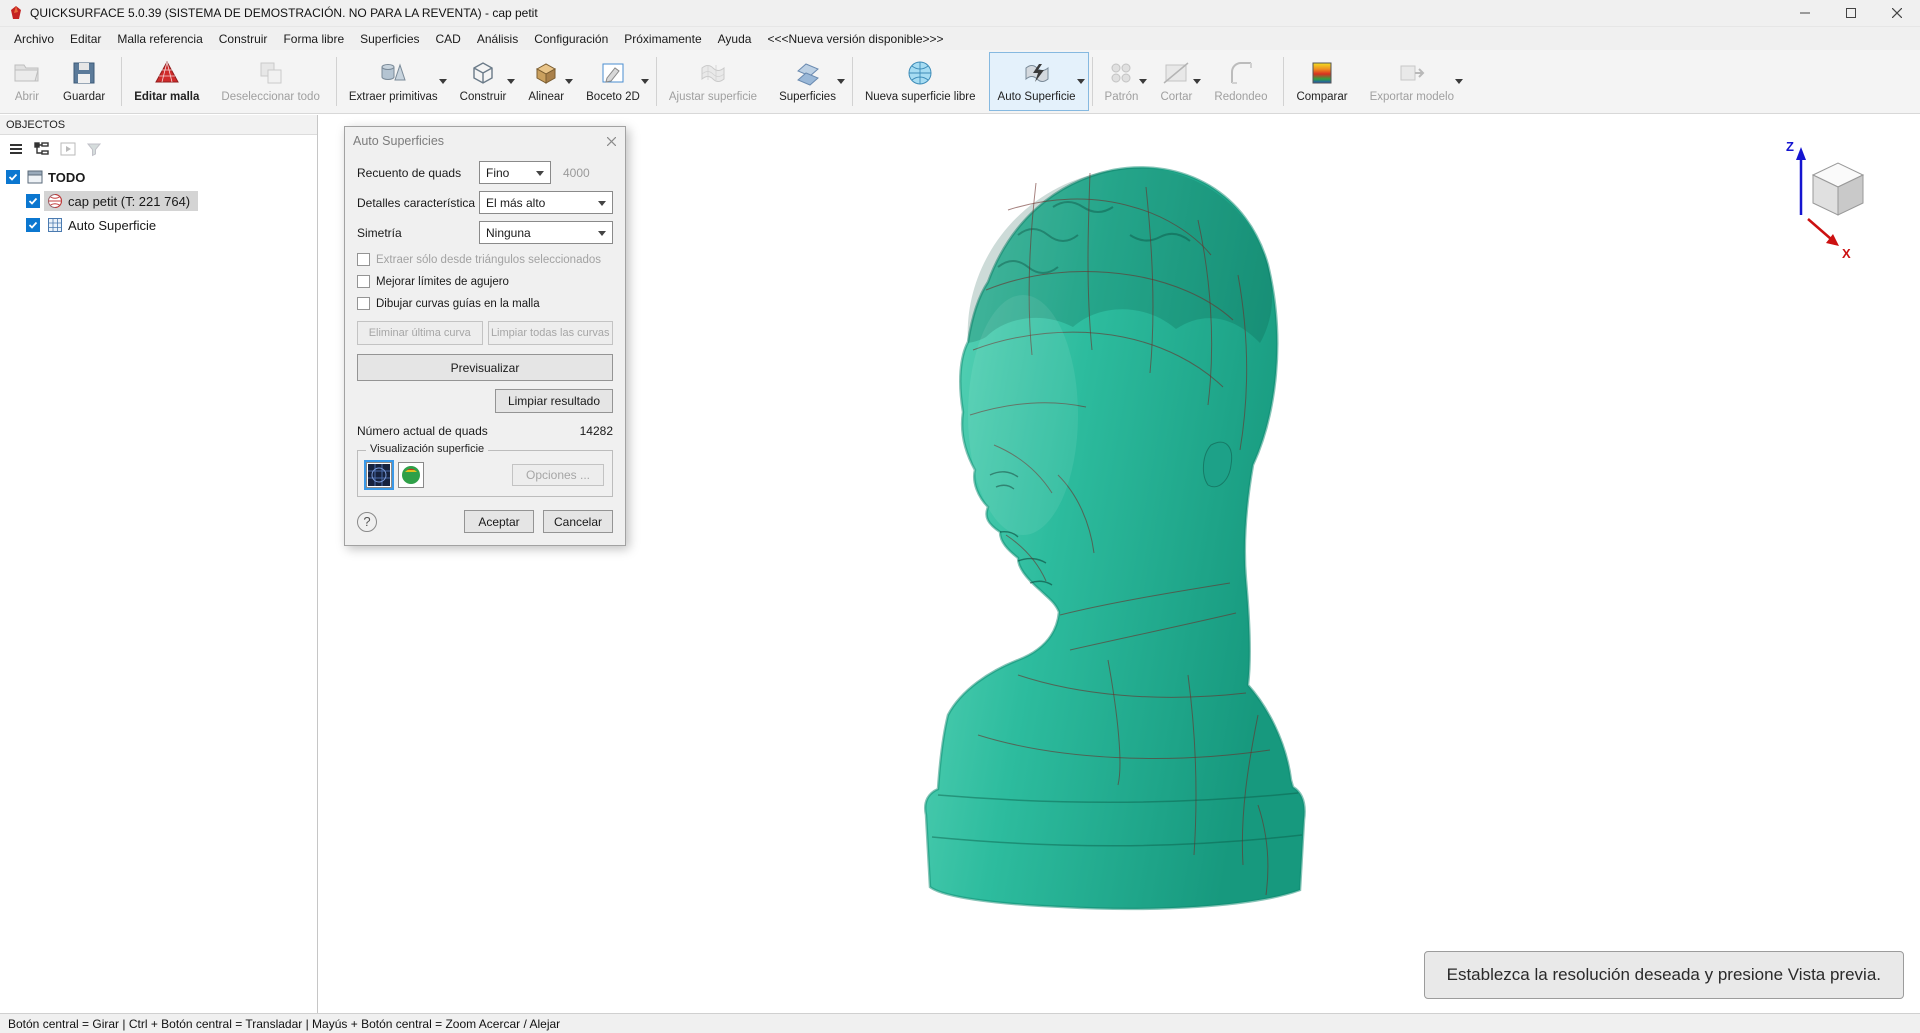 The height and width of the screenshot is (1033, 1920). Describe the element at coordinates (483, 73) in the screenshot. I see `build-cube-icon` at that location.